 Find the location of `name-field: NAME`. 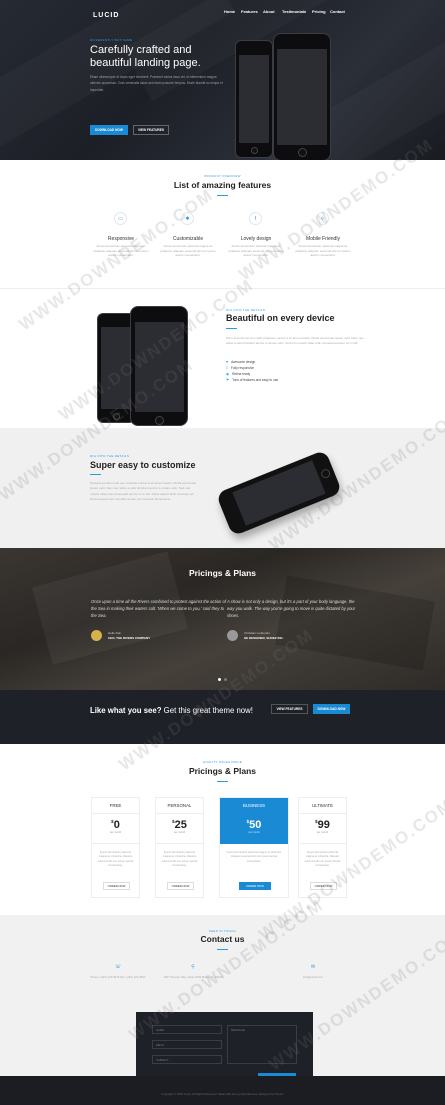

name-field: NAME is located at coordinates (187, 1029).